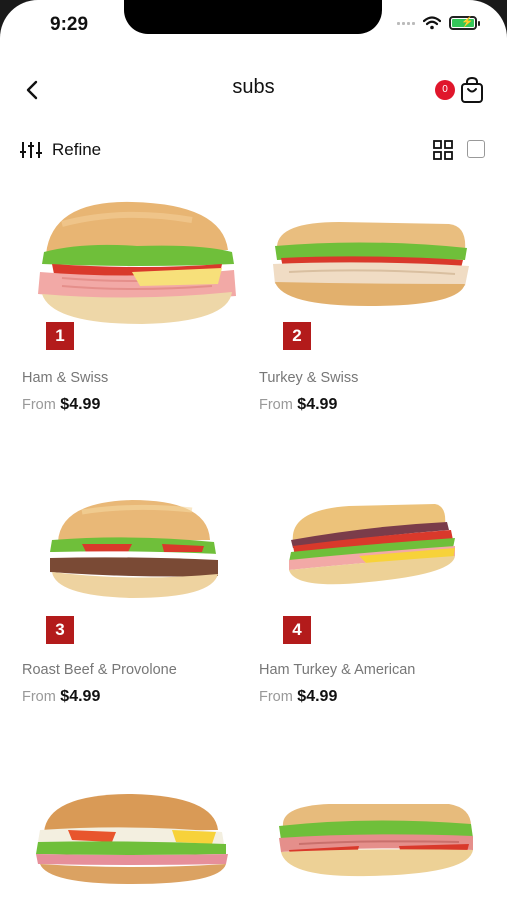 This screenshot has width=507, height=900. What do you see at coordinates (432, 23) in the screenshot?
I see `wifi-icon` at bounding box center [432, 23].